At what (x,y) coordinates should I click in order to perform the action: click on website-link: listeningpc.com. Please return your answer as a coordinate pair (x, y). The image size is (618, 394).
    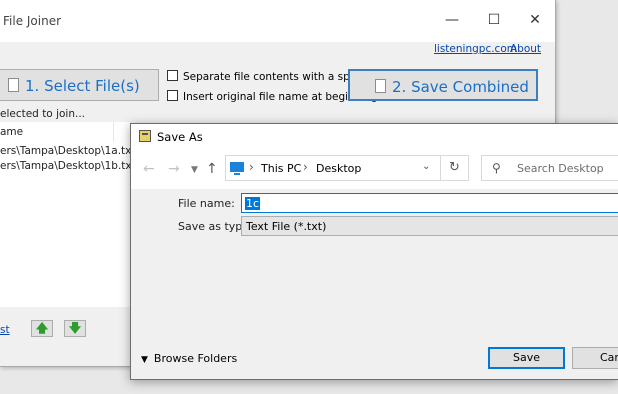
    Looking at the image, I should click on (475, 49).